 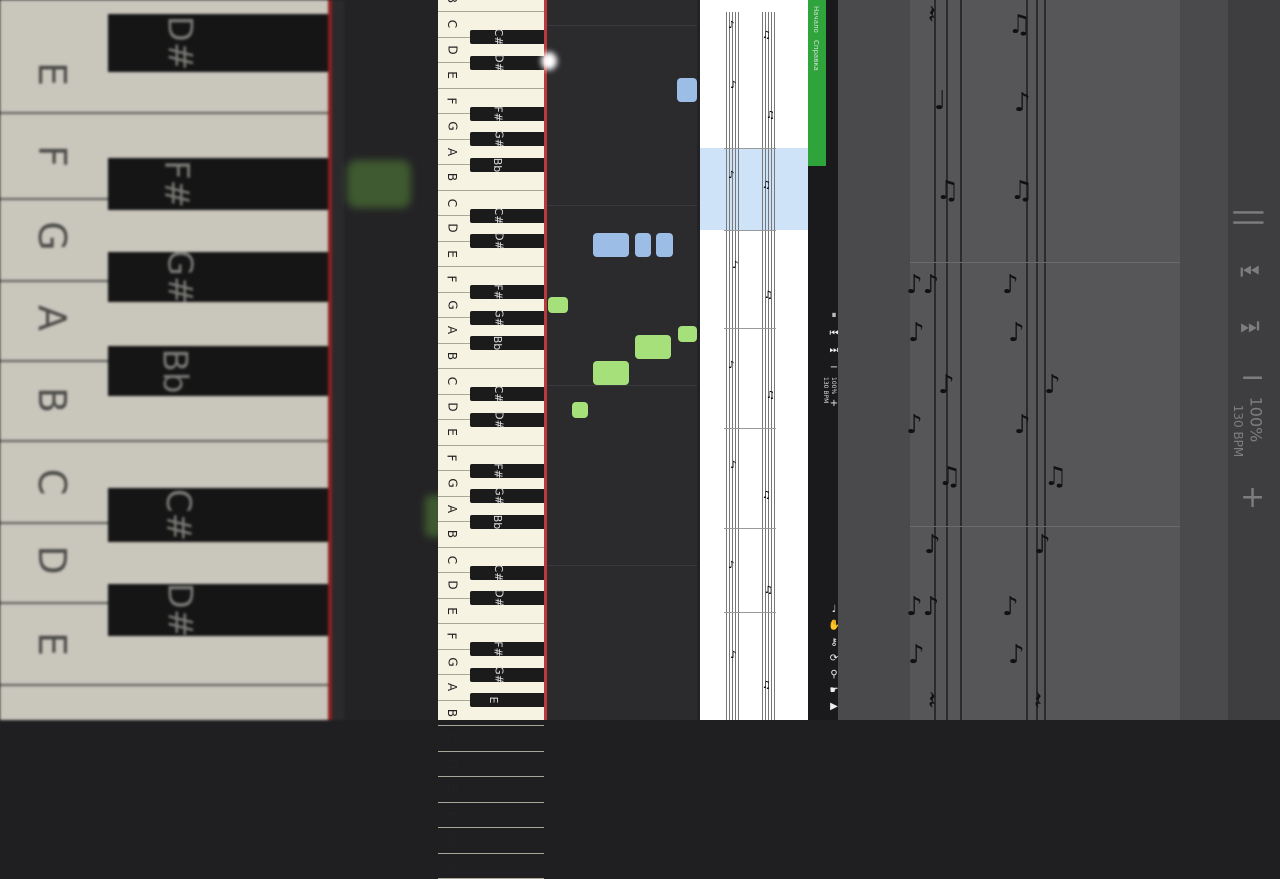 What do you see at coordinates (816, 55) in the screenshot?
I see `tab-help: Справка` at bounding box center [816, 55].